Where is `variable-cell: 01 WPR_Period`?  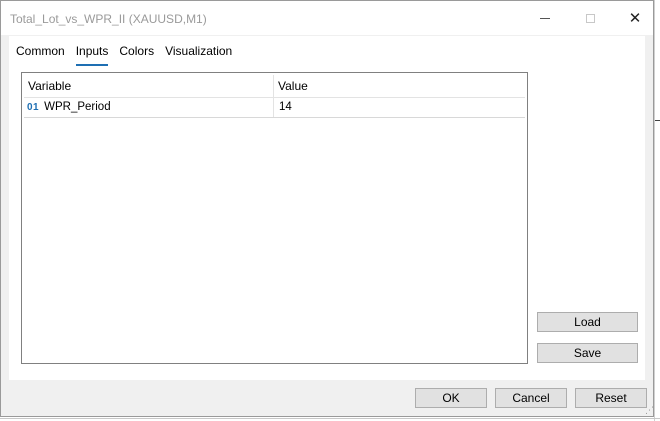
variable-cell: 01 WPR_Period is located at coordinates (149, 107).